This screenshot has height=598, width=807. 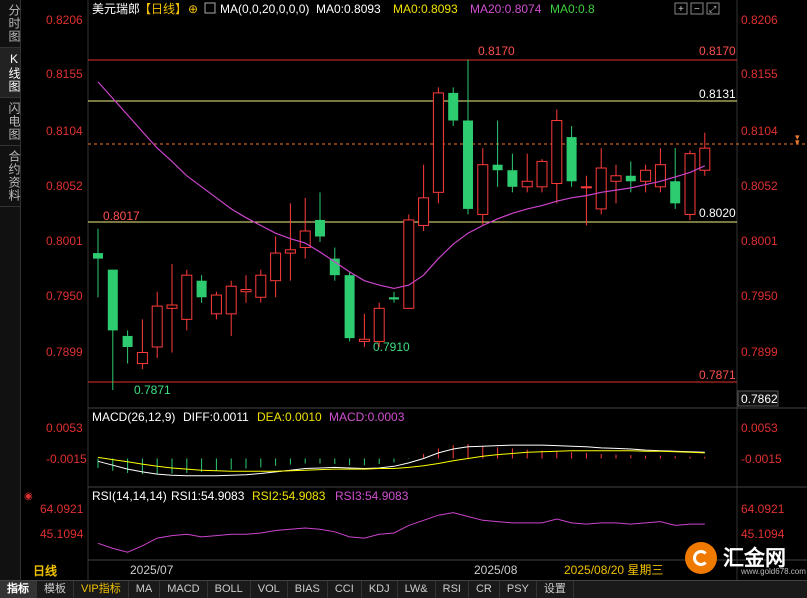 I want to click on price-marker-icon-2: ▾, so click(x=797, y=142).